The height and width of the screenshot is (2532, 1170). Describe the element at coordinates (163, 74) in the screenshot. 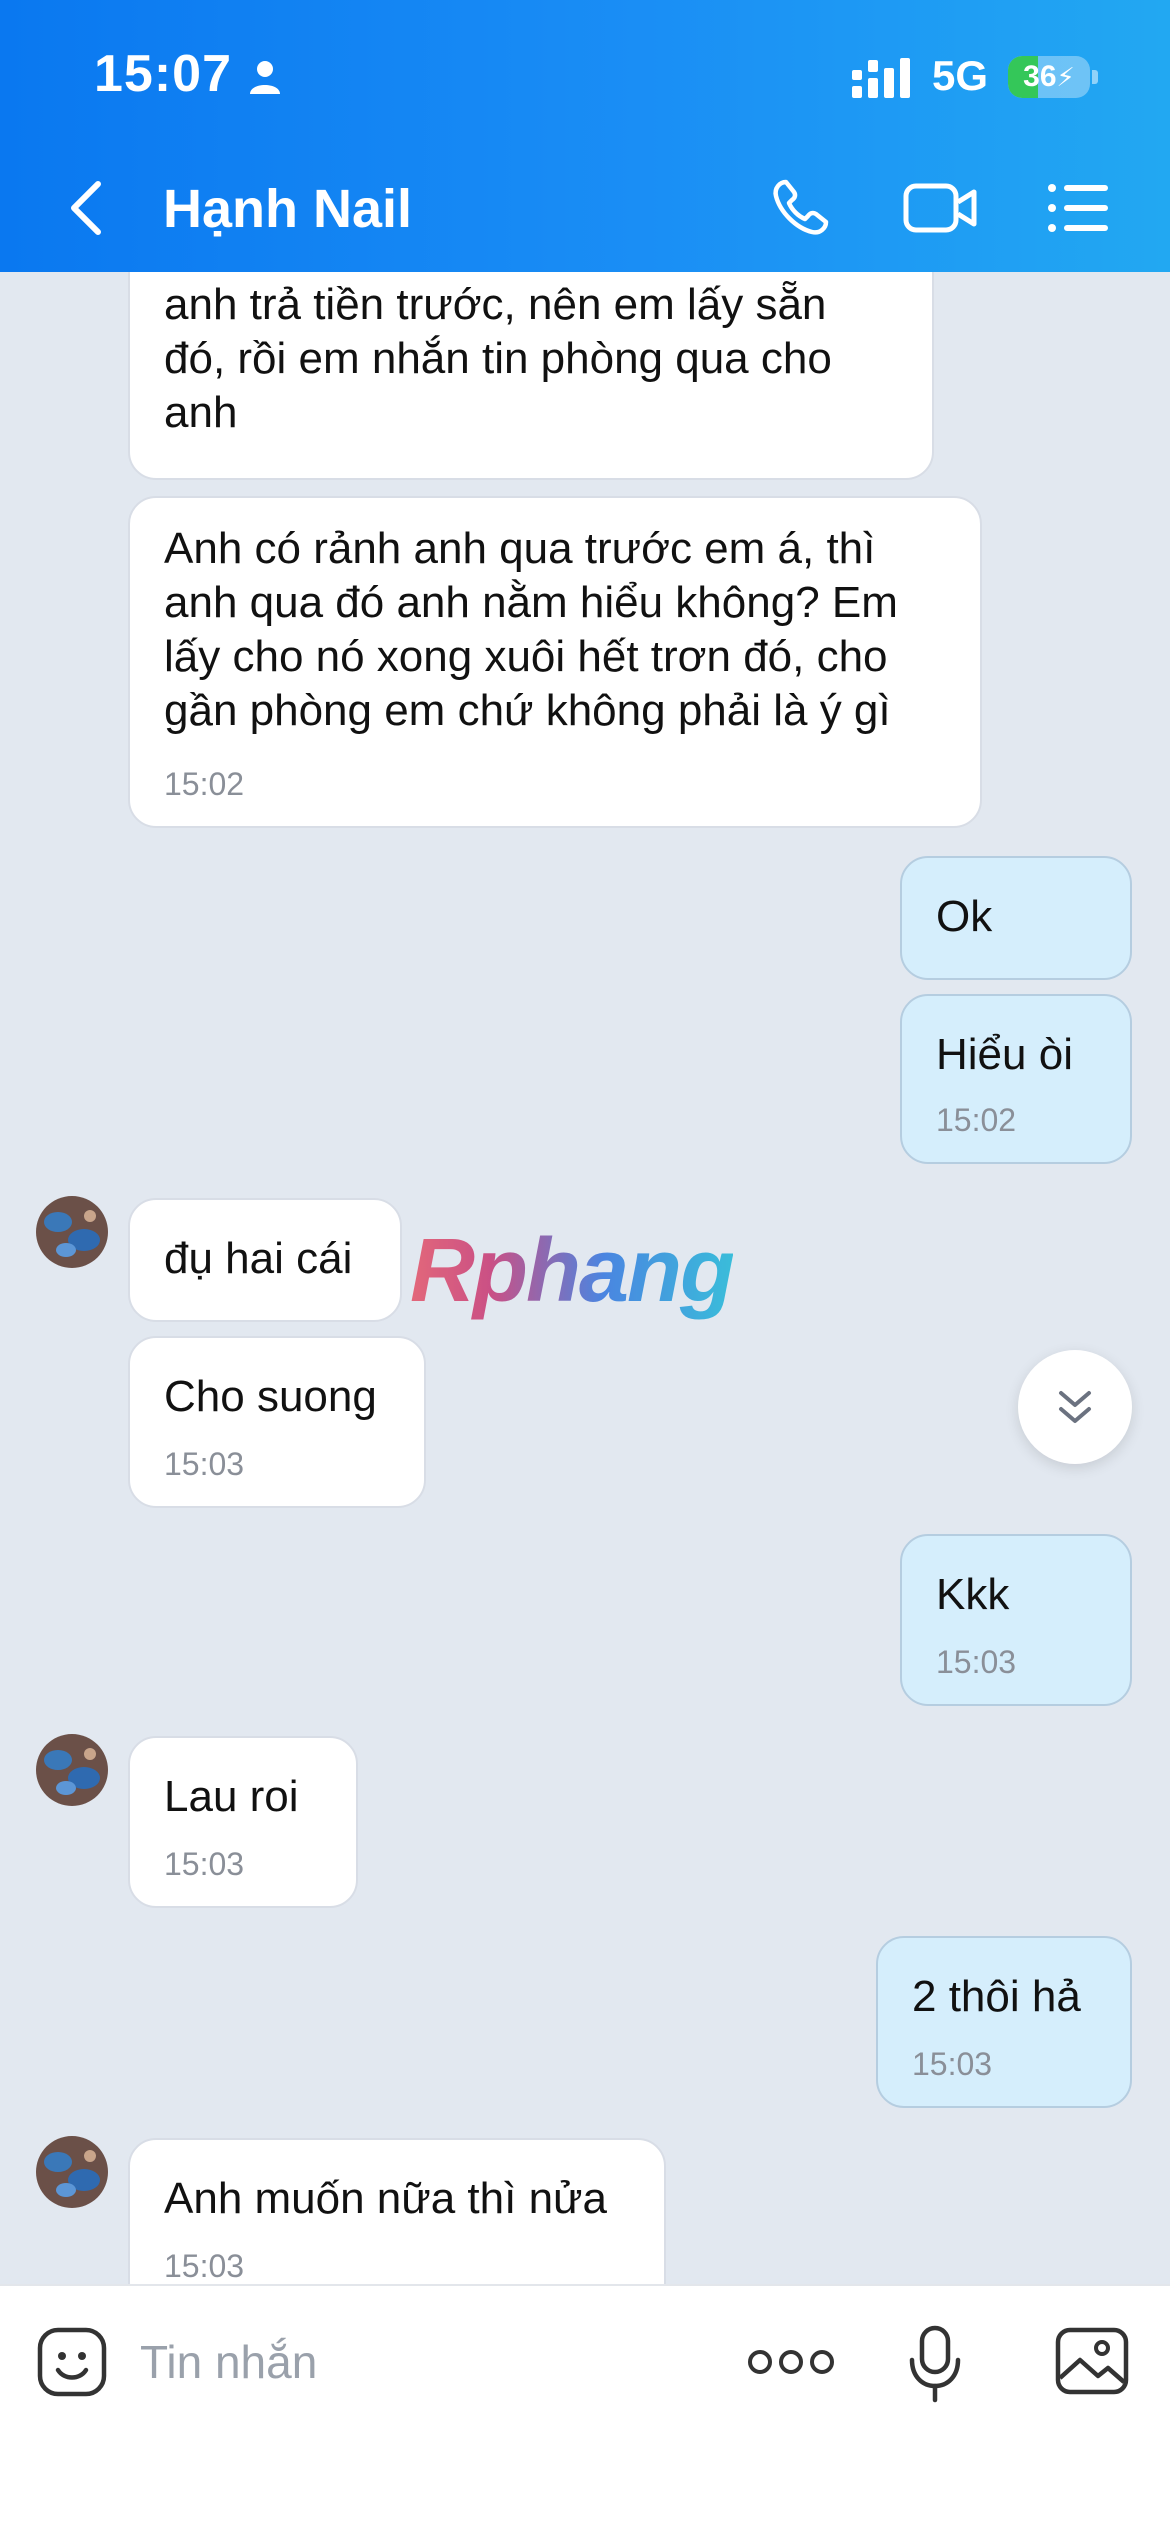

I see `status-time: 15:07` at that location.